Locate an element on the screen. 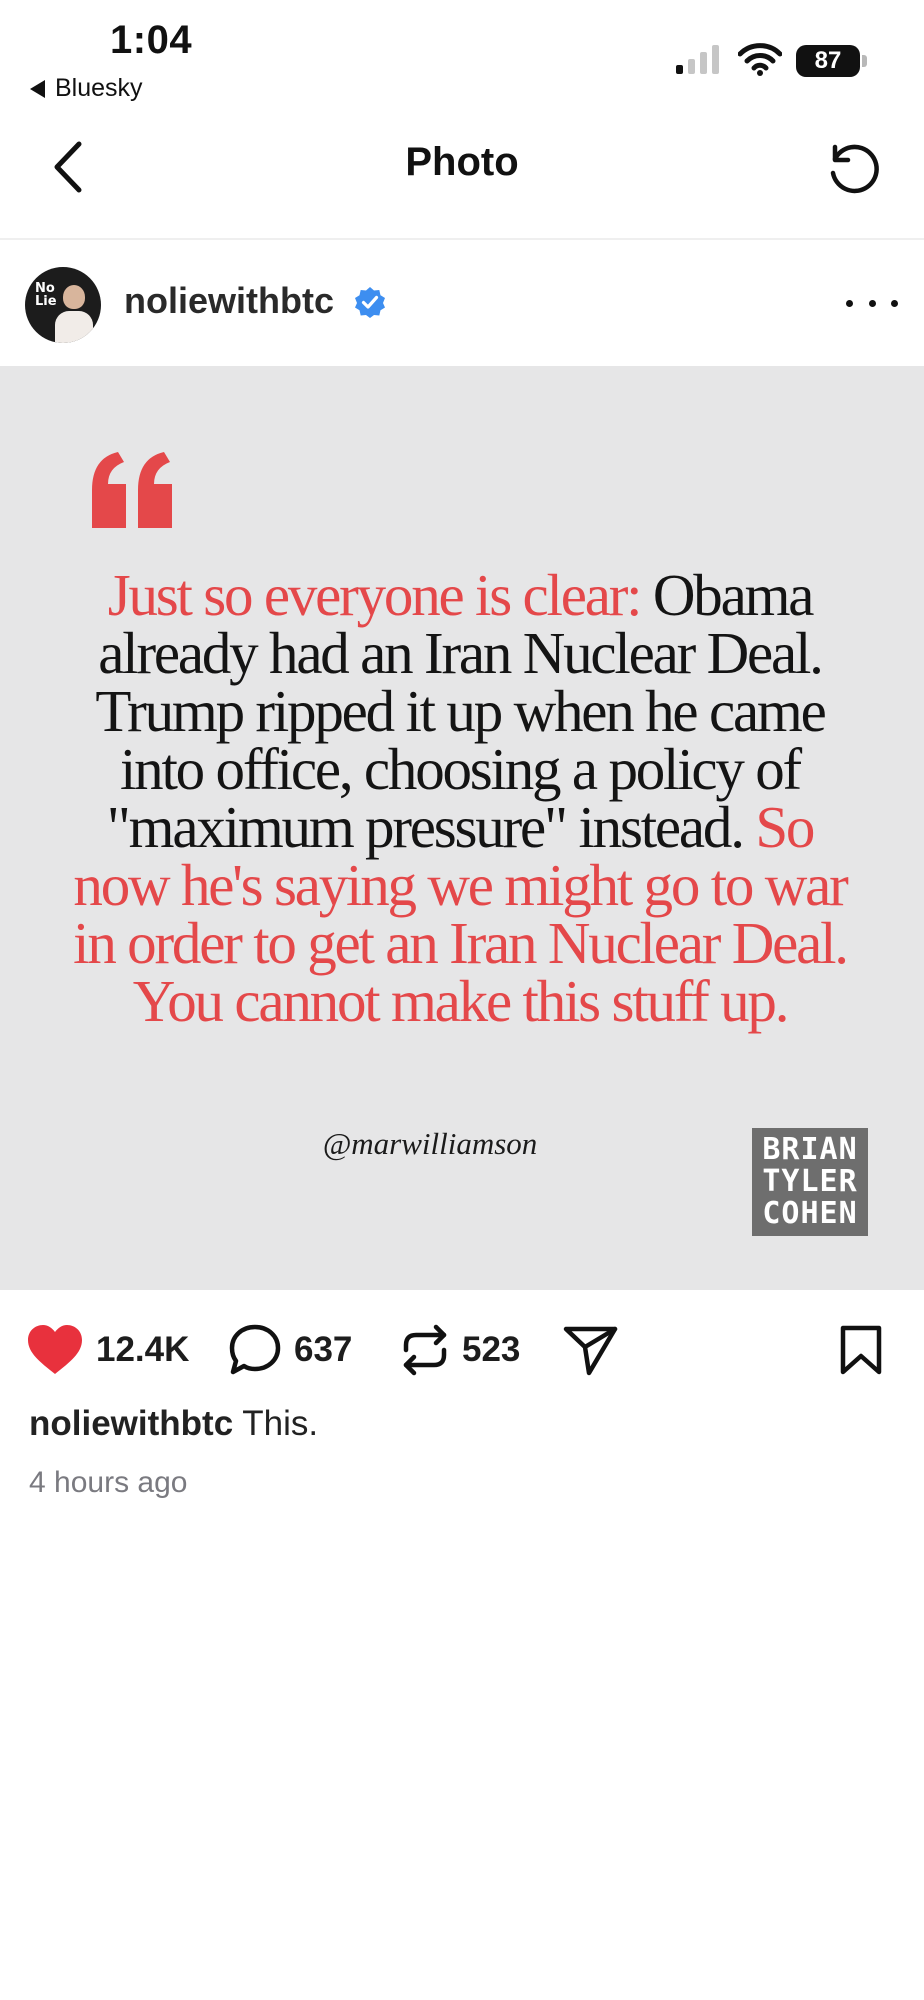 The height and width of the screenshot is (2000, 924). battery-indicator: 87 is located at coordinates (828, 61).